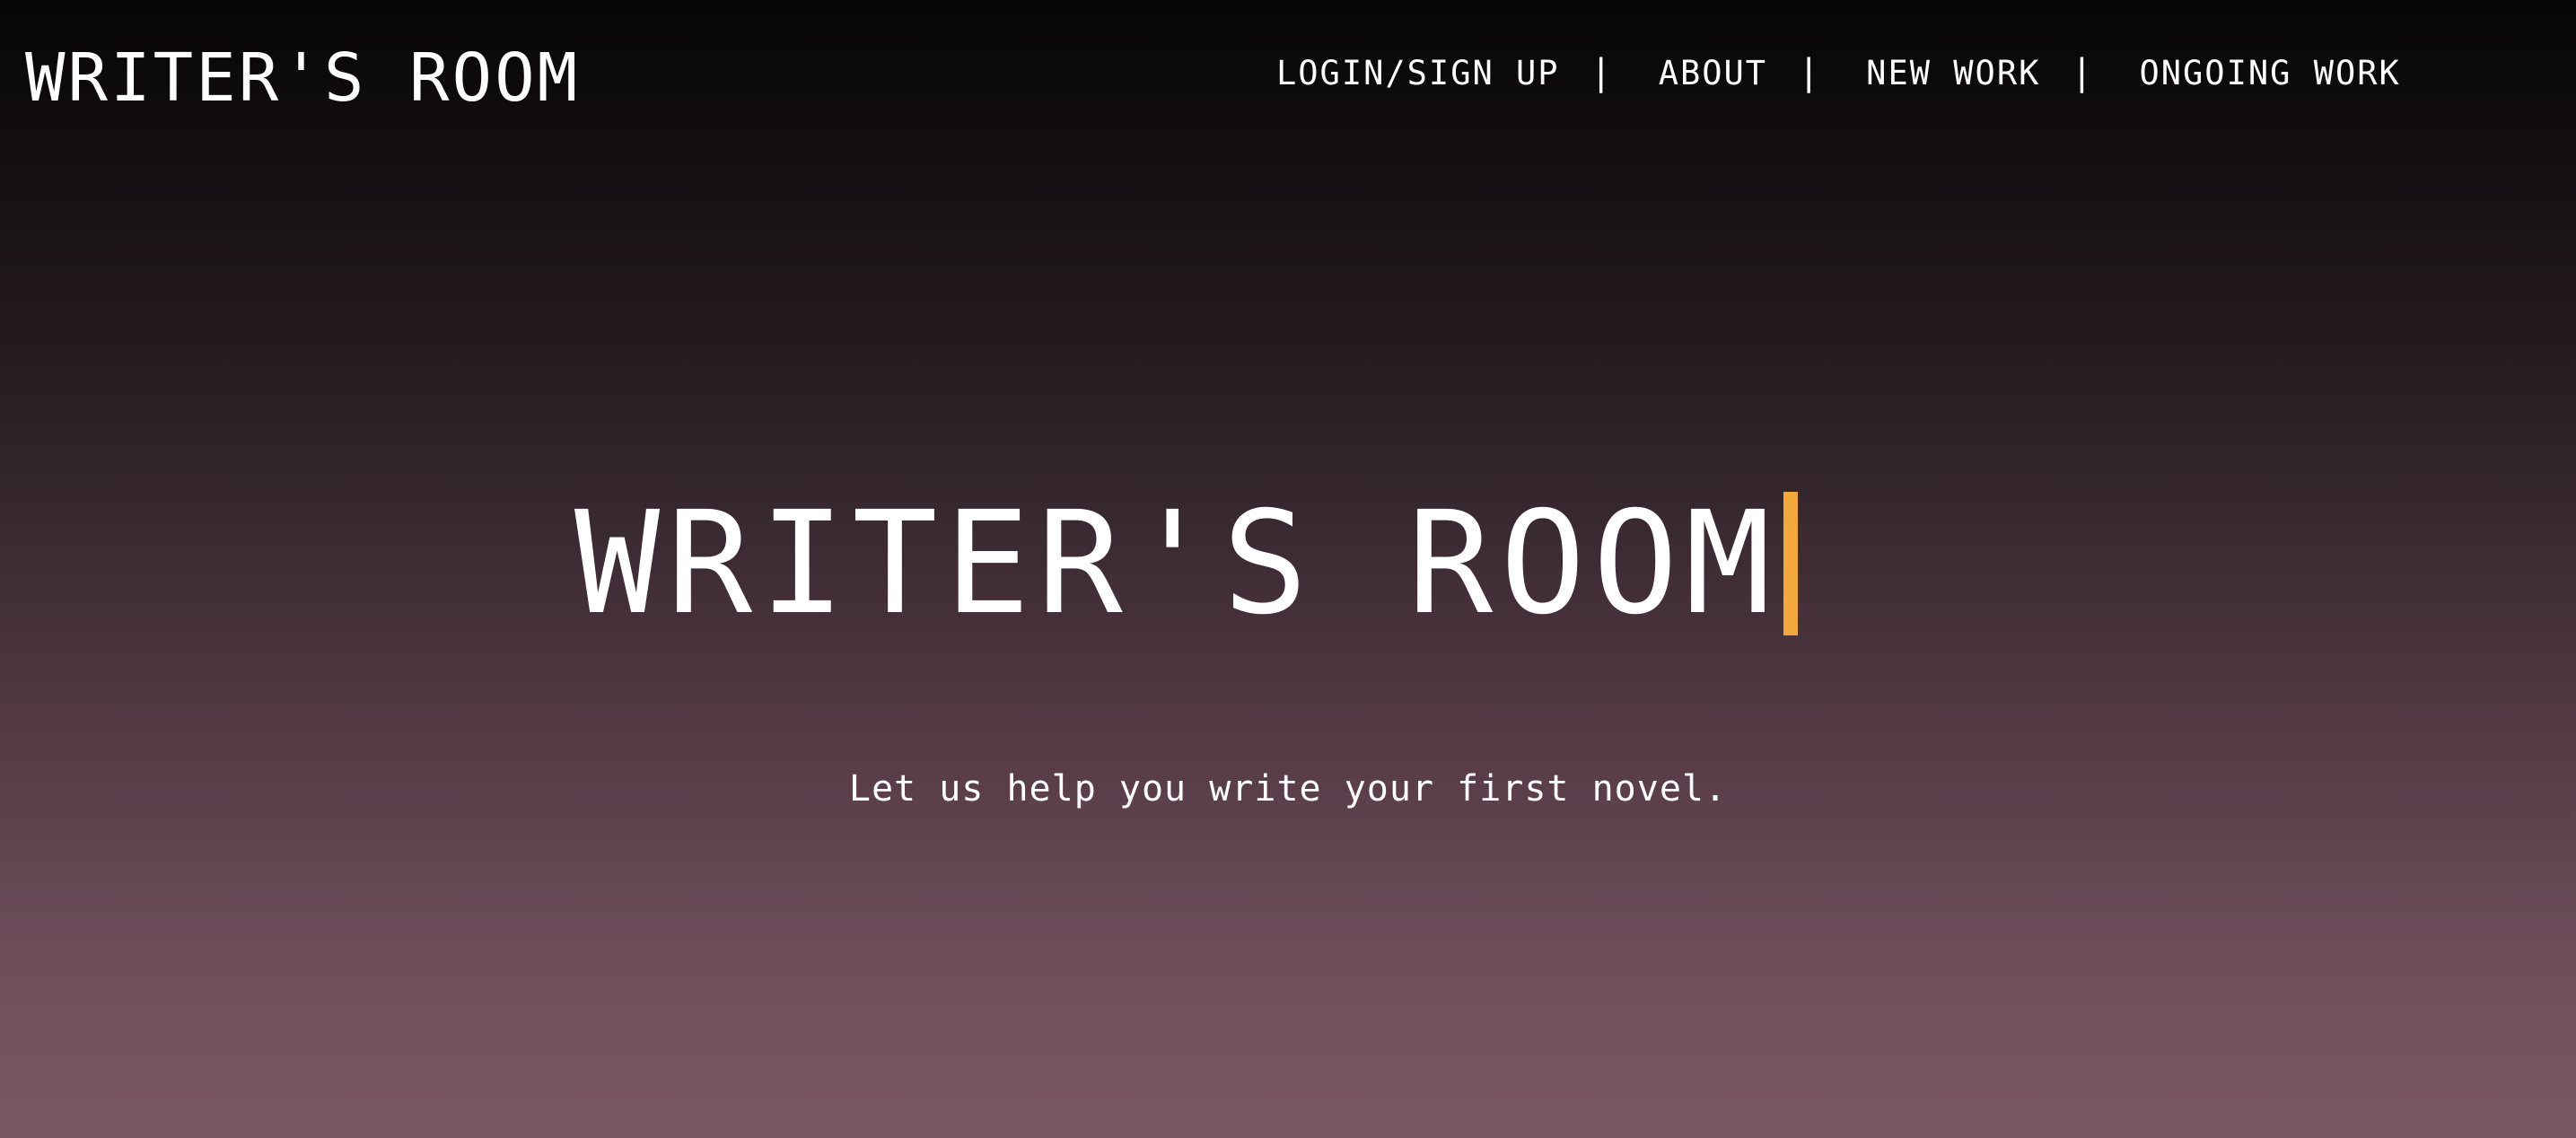 The height and width of the screenshot is (1138, 2576). What do you see at coordinates (2269, 73) in the screenshot?
I see `nav-ongoing-work: ONGOING WORK` at bounding box center [2269, 73].